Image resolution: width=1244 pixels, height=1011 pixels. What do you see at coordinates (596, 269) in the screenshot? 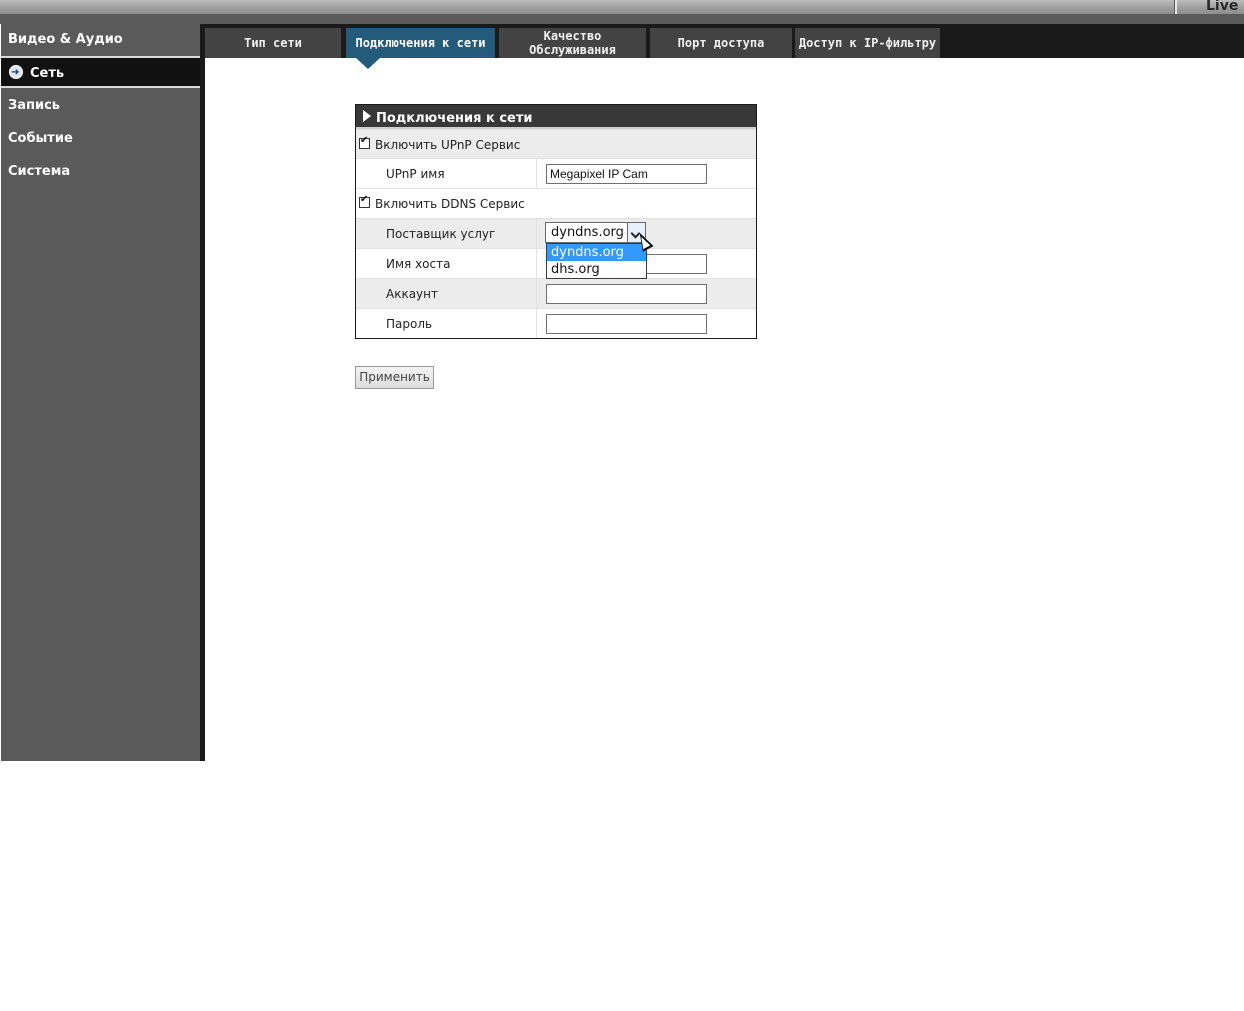
I see `provider-option-dhs: dhs.org` at bounding box center [596, 269].